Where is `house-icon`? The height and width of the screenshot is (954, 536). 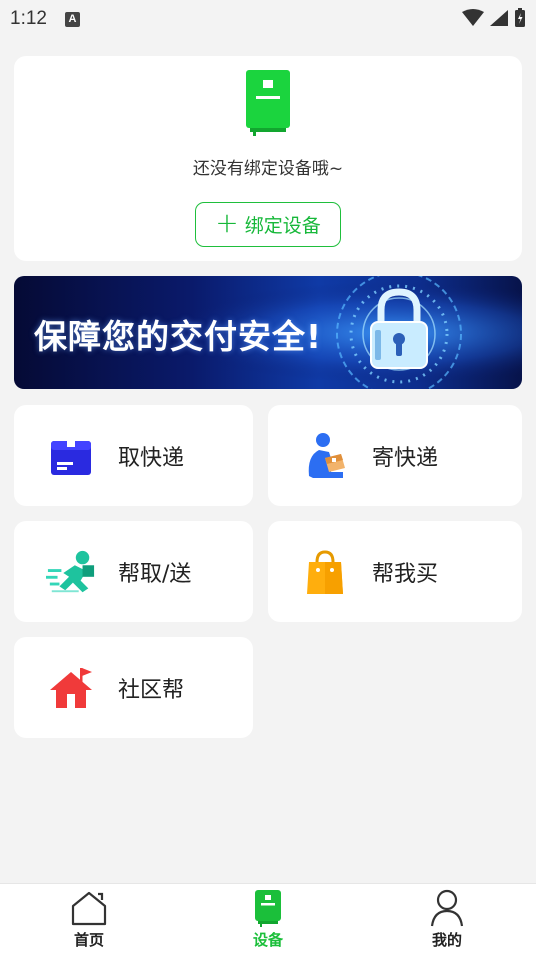
house-icon is located at coordinates (71, 688).